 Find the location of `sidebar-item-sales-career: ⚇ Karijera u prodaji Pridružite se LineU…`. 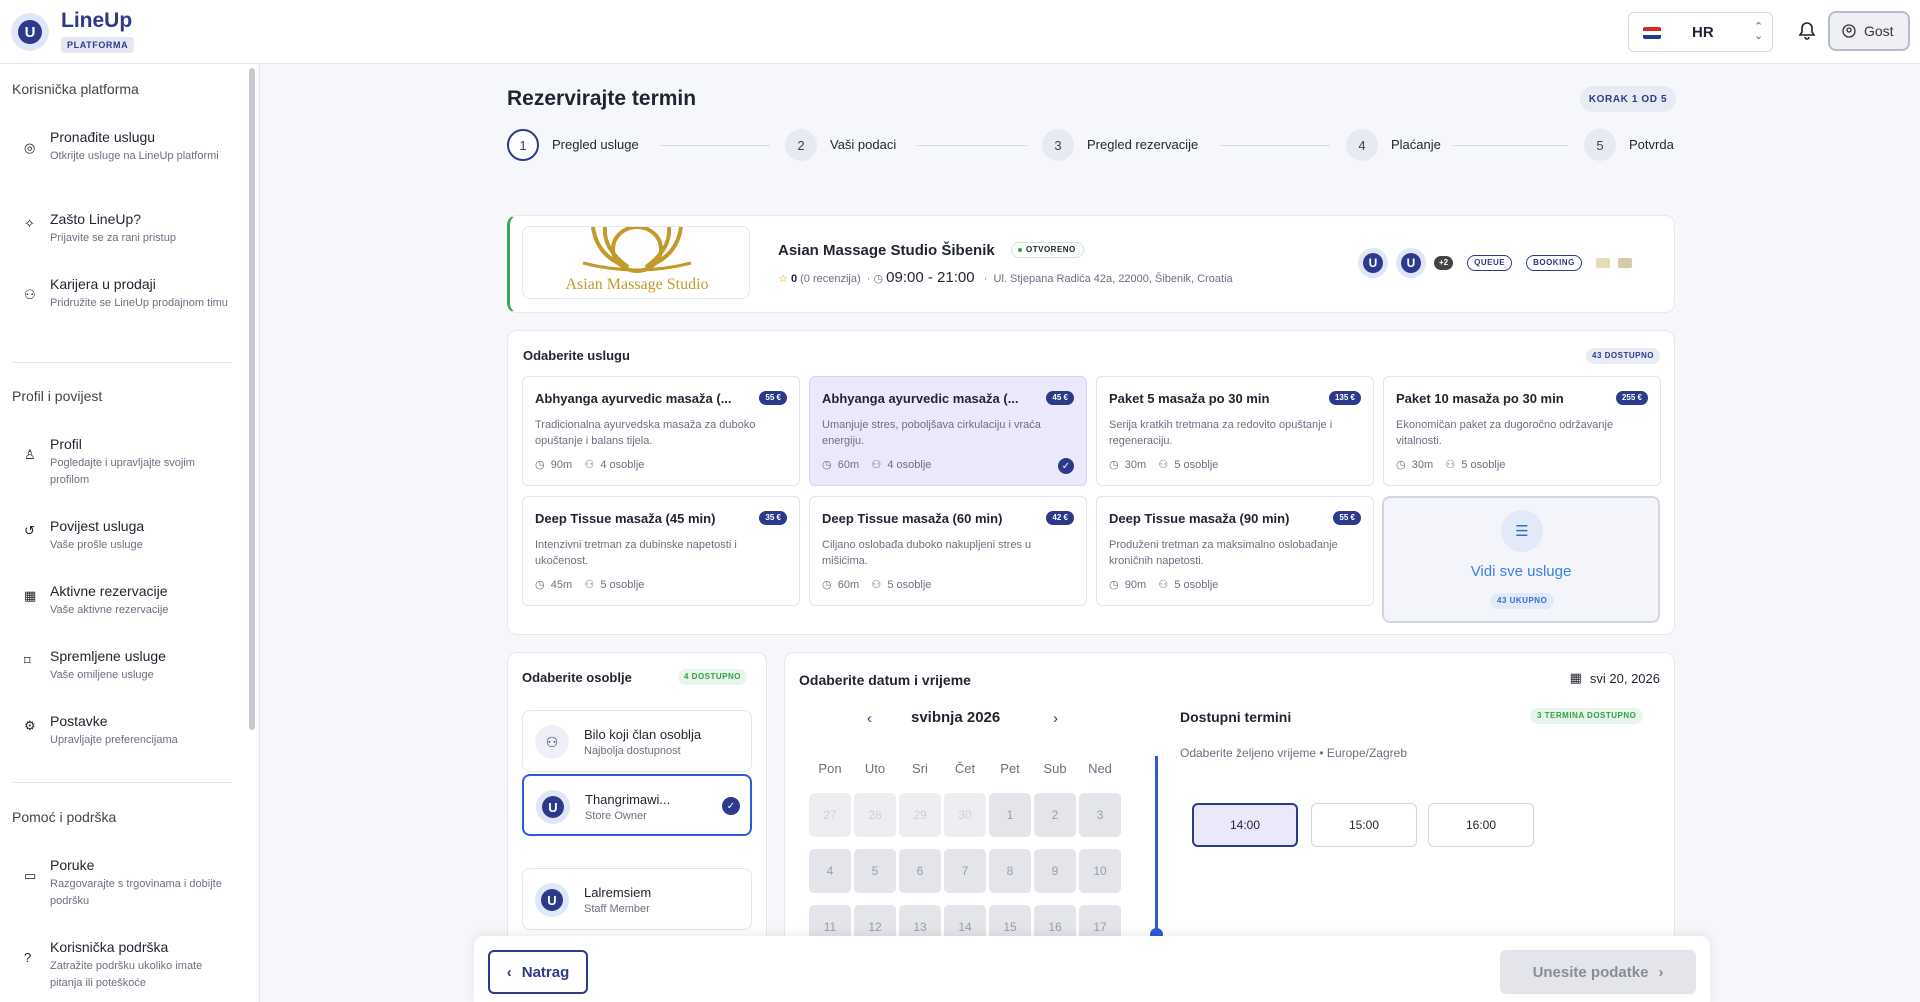

sidebar-item-sales-career: ⚇ Karijera u prodaji Pridružite se LineU… is located at coordinates (129, 301).